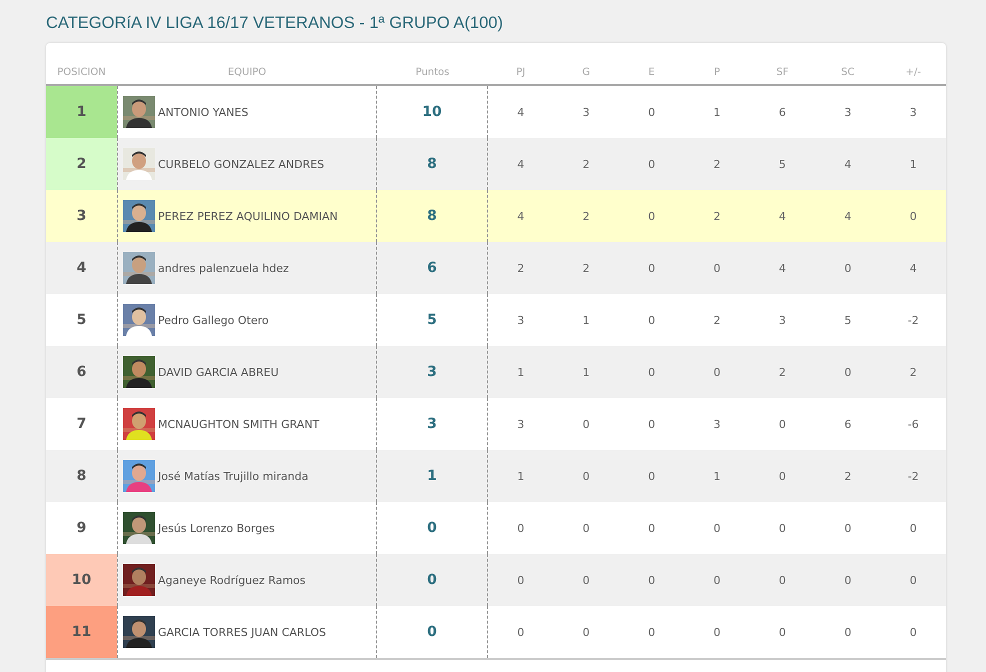 This screenshot has height=672, width=986. What do you see at coordinates (783, 164) in the screenshot?
I see `stat-cell: 5` at bounding box center [783, 164].